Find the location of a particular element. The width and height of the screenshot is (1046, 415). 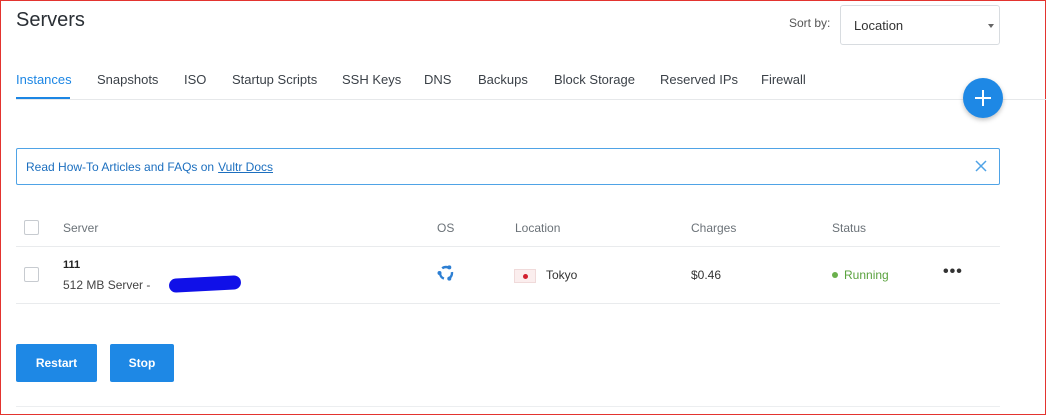

tab-block-storage: Block Storage is located at coordinates (594, 79).